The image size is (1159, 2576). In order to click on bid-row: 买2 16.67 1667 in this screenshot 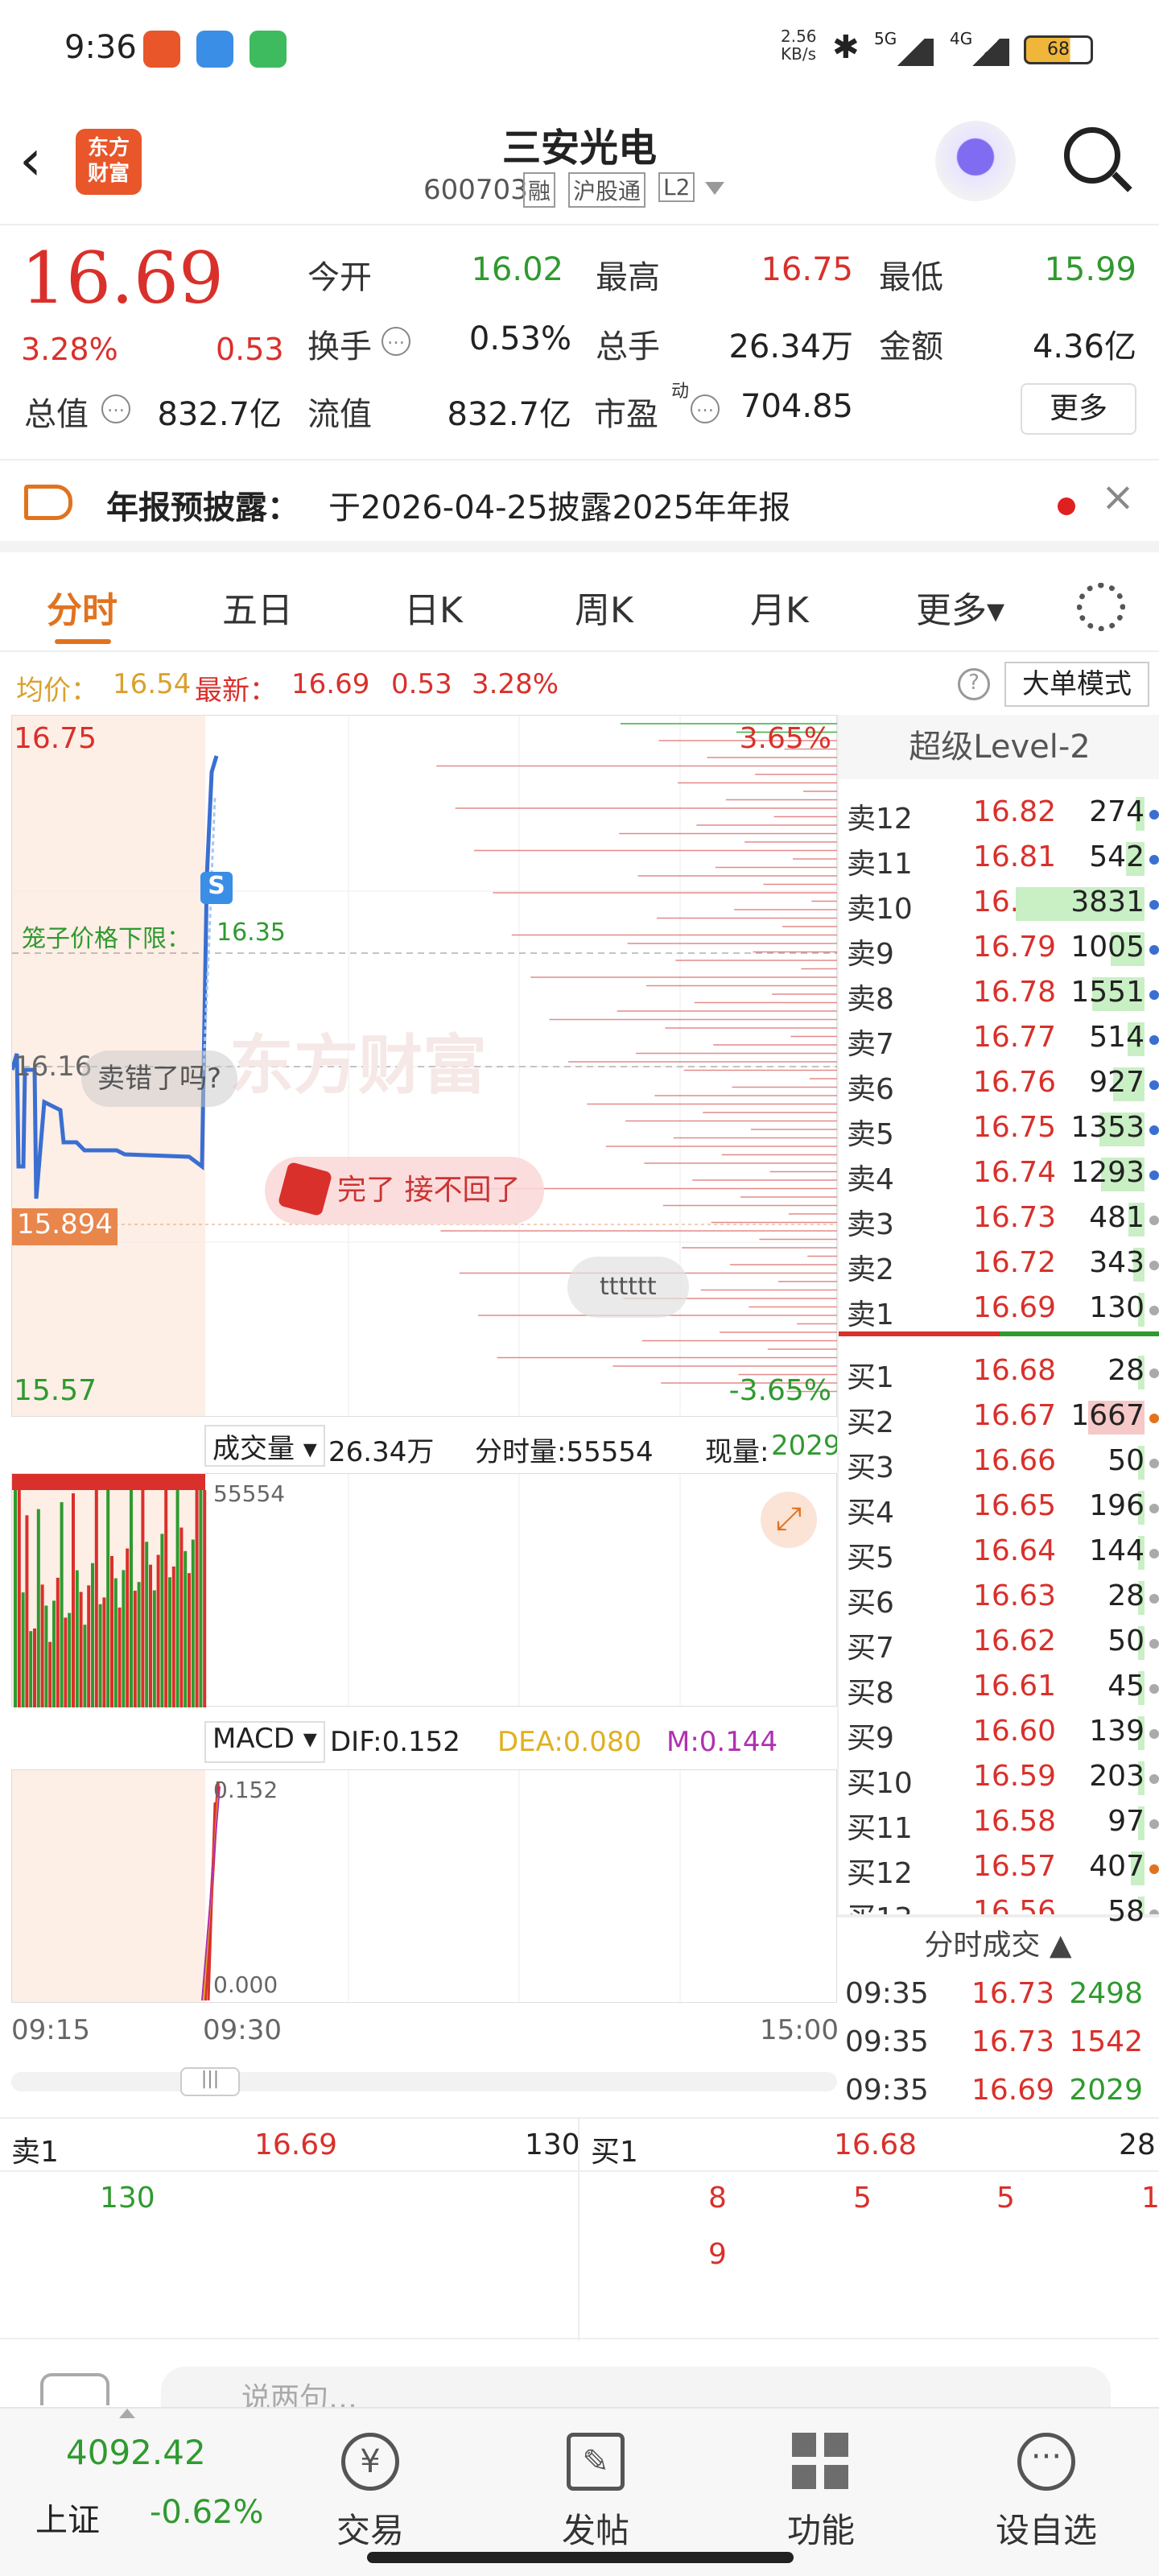, I will do `click(999, 1416)`.